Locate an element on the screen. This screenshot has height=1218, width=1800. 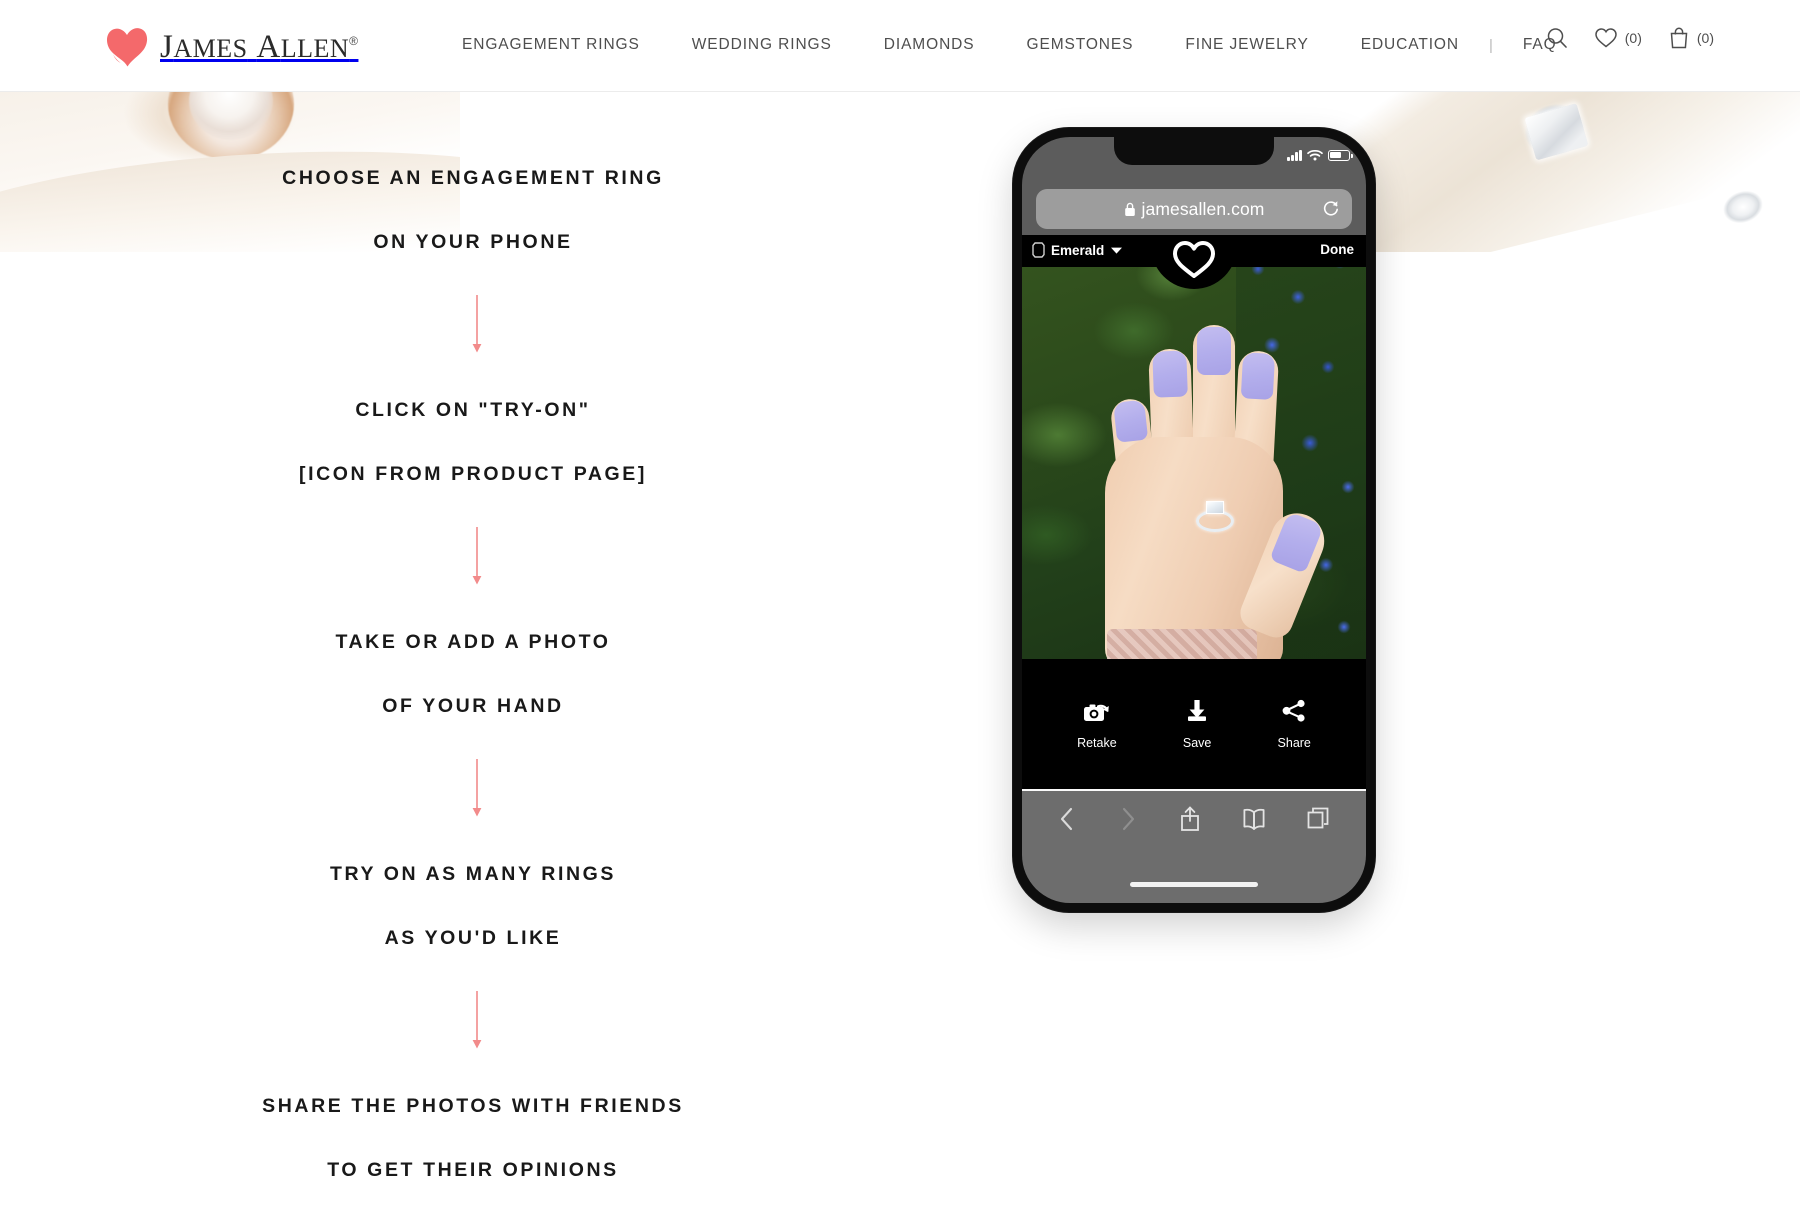
step-1-line-2: ON YOUR PHONE is located at coordinates (473, 242).